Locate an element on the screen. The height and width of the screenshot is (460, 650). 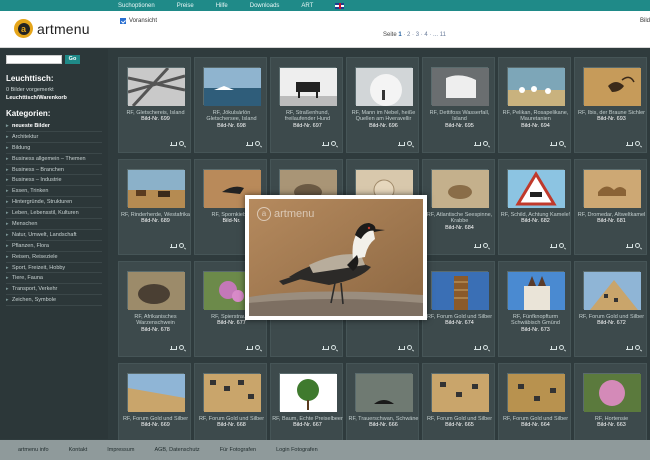
image-card: RF, Forum Gold und Silber Bild-Nr. 672 is located at coordinates (610, 309).